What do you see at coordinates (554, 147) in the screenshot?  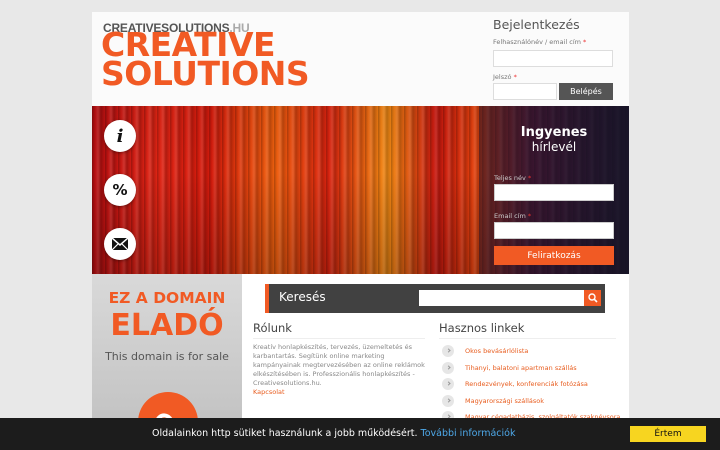 I see `newsletter-subtitle: hírlevél` at bounding box center [554, 147].